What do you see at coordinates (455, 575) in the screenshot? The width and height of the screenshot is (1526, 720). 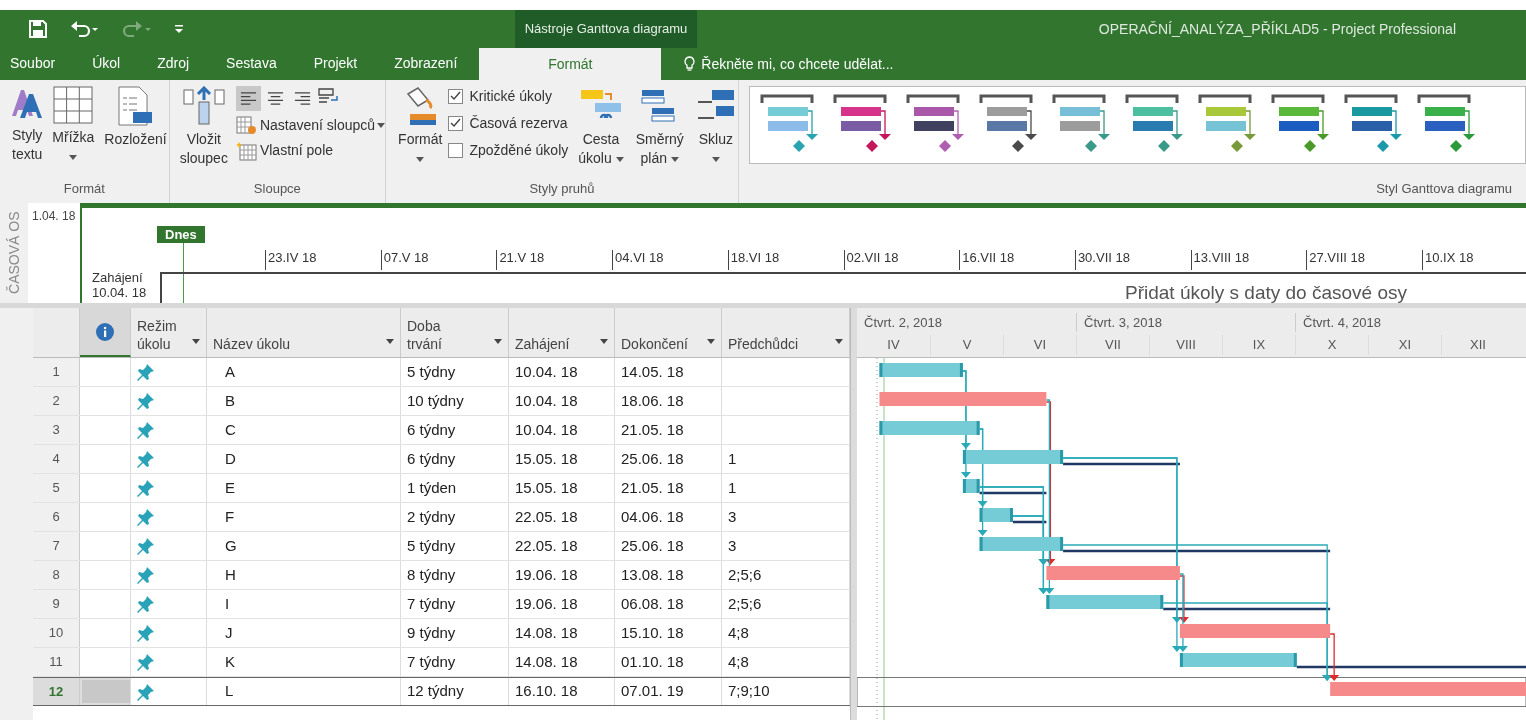 I see `table-cell: 8 týdny` at bounding box center [455, 575].